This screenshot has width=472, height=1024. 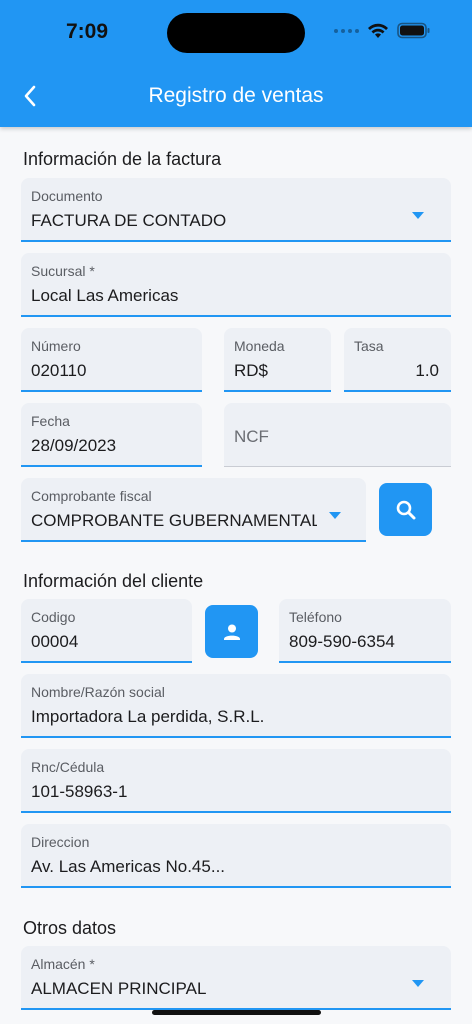 What do you see at coordinates (98, 692) in the screenshot?
I see `field-label: Nombre/Razón social` at bounding box center [98, 692].